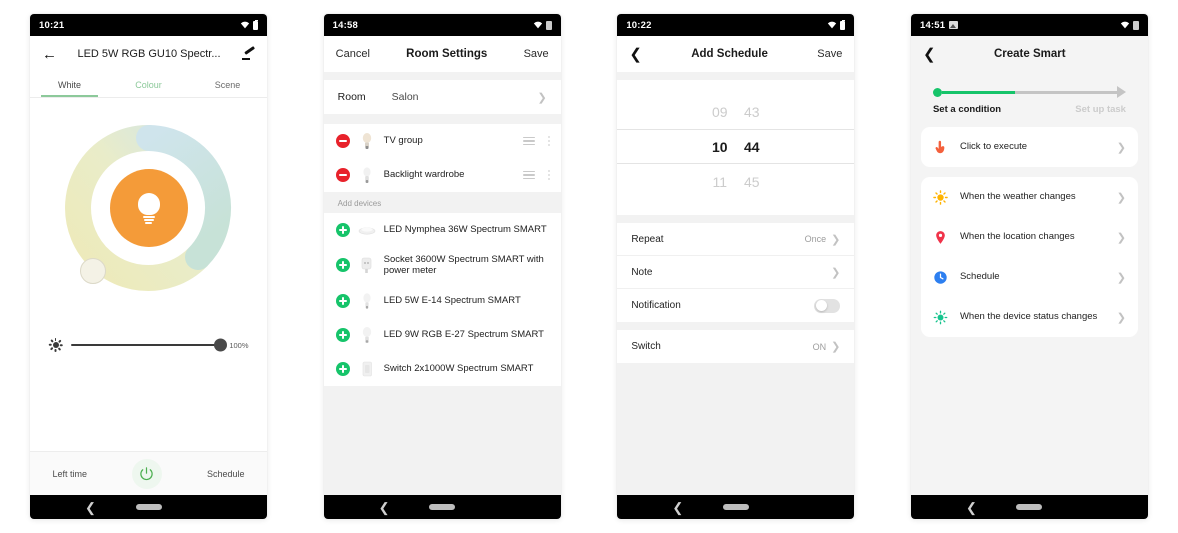  I want to click on switch-section: Switch ON ❯, so click(736, 346).